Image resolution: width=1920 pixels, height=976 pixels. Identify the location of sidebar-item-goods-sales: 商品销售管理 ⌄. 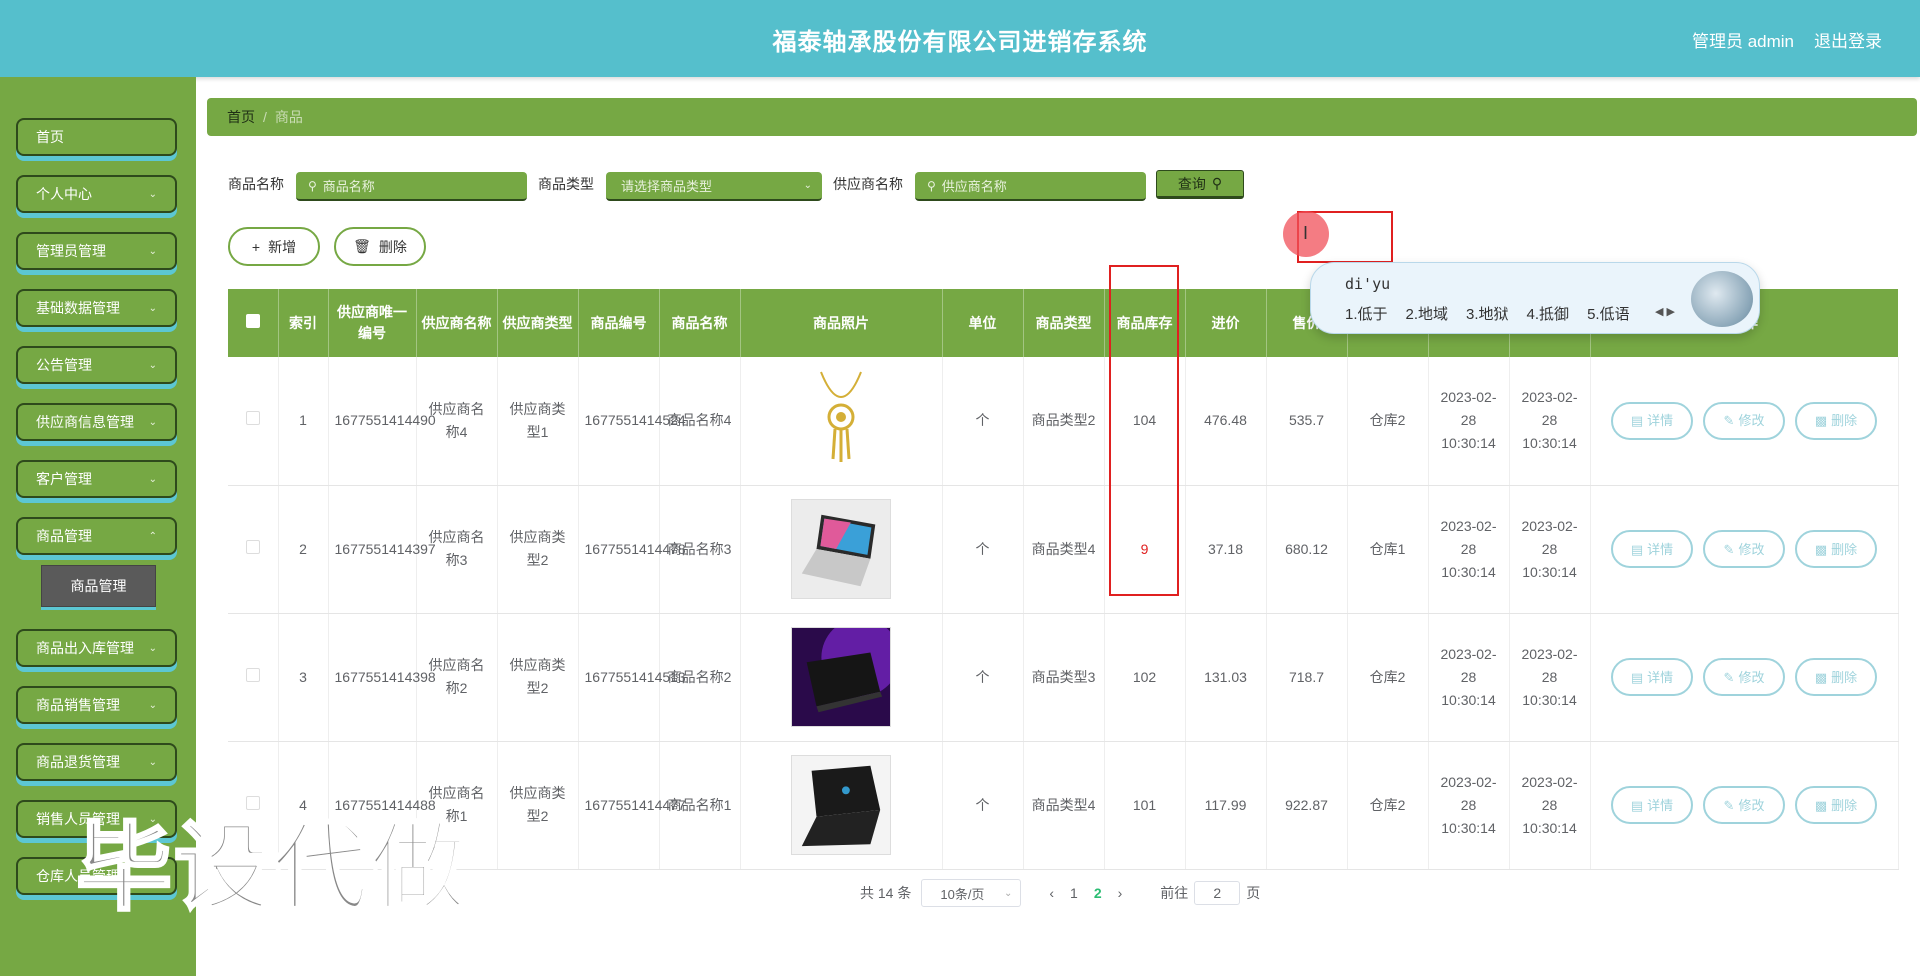
(96, 705).